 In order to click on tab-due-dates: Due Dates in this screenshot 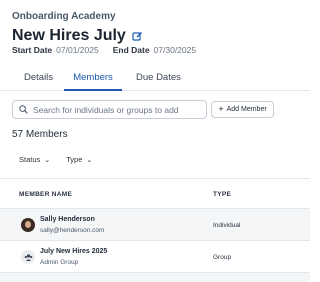, I will do `click(158, 81)`.